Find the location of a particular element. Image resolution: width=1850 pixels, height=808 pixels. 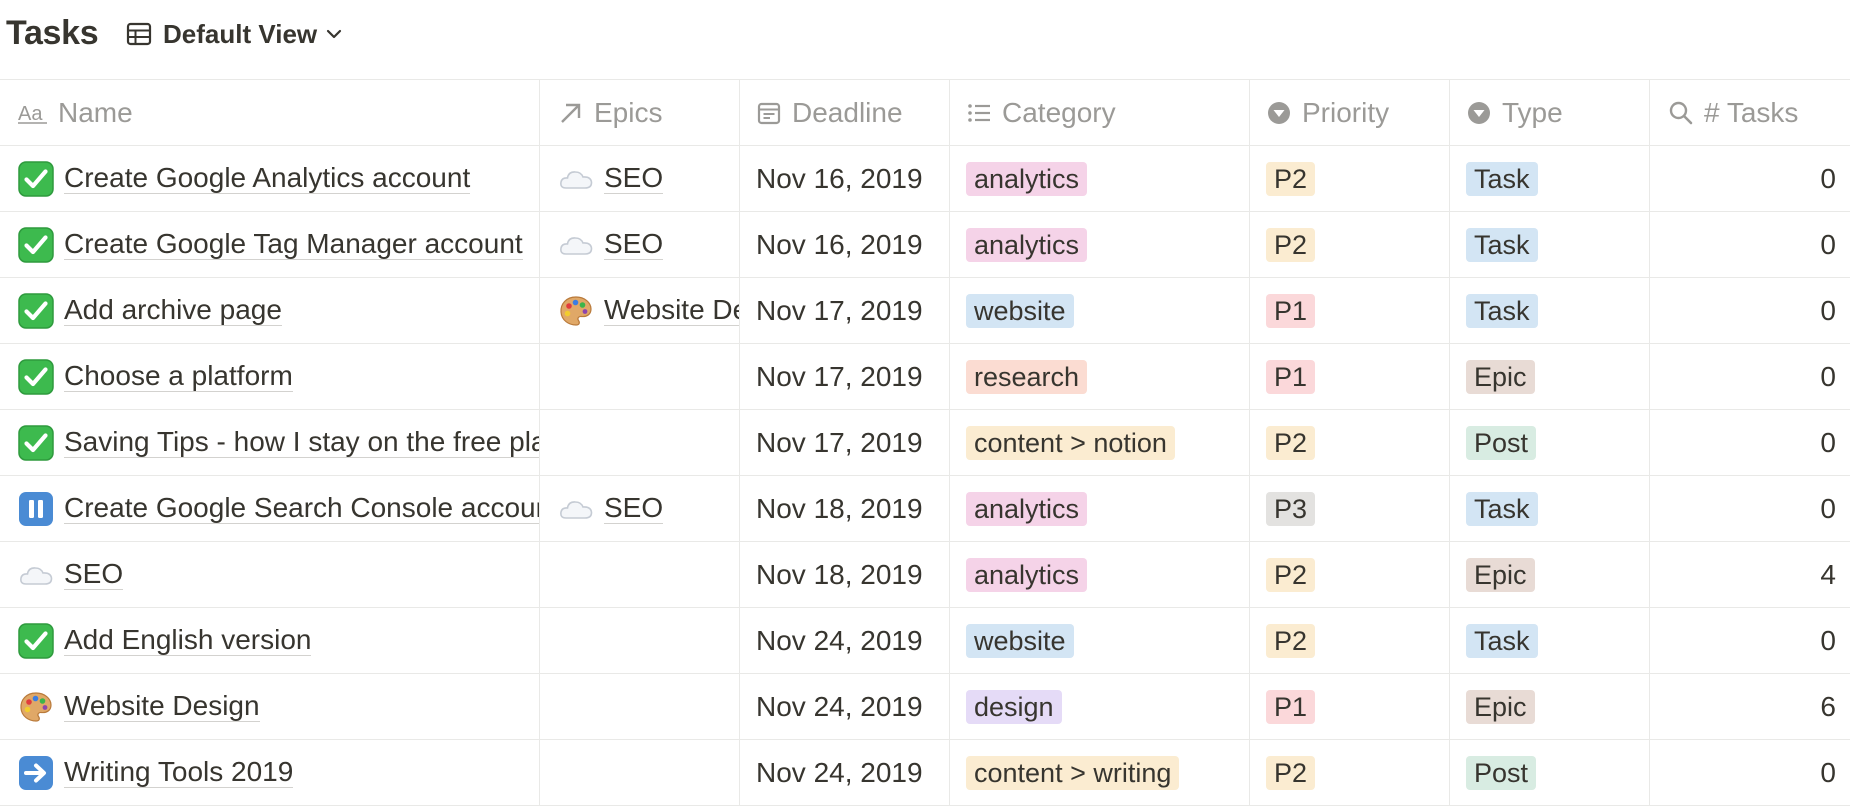

cell-category: content > notion is located at coordinates (1100, 442).